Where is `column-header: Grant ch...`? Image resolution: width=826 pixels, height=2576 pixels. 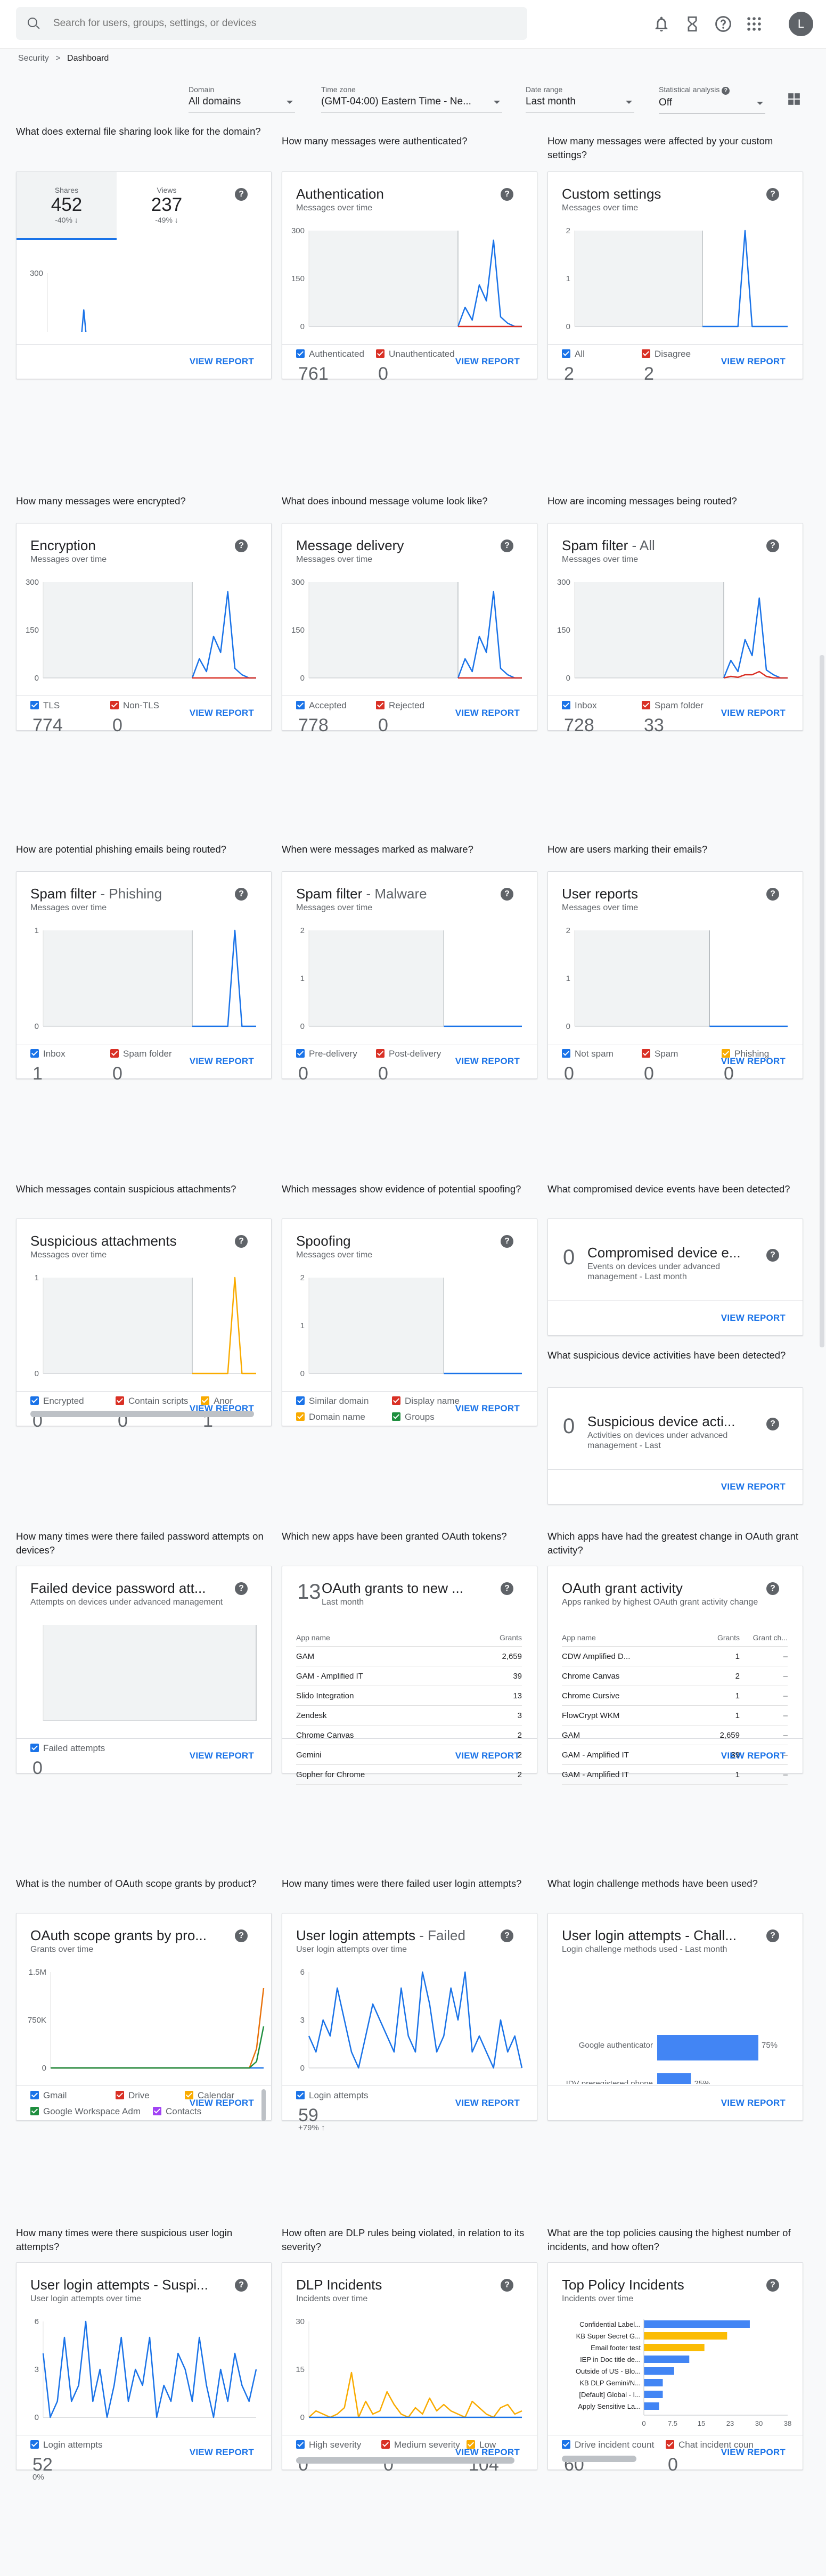 column-header: Grant ch... is located at coordinates (764, 1637).